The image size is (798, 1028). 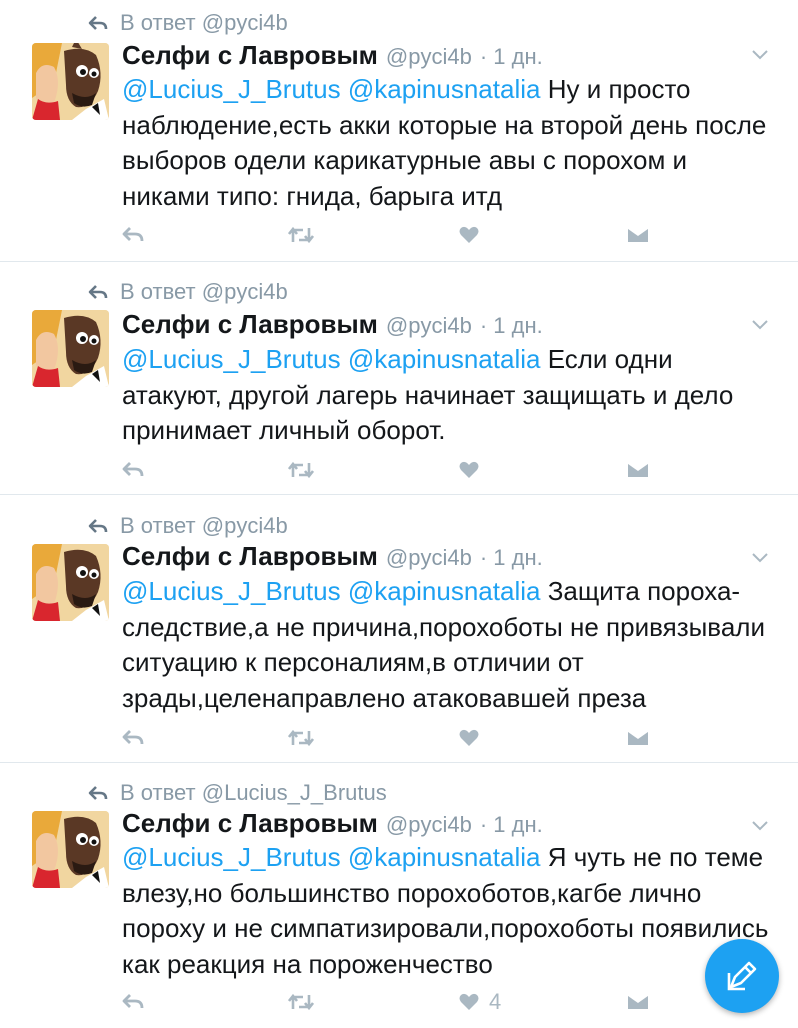 I want to click on compose-tweet-icon, so click(x=742, y=976).